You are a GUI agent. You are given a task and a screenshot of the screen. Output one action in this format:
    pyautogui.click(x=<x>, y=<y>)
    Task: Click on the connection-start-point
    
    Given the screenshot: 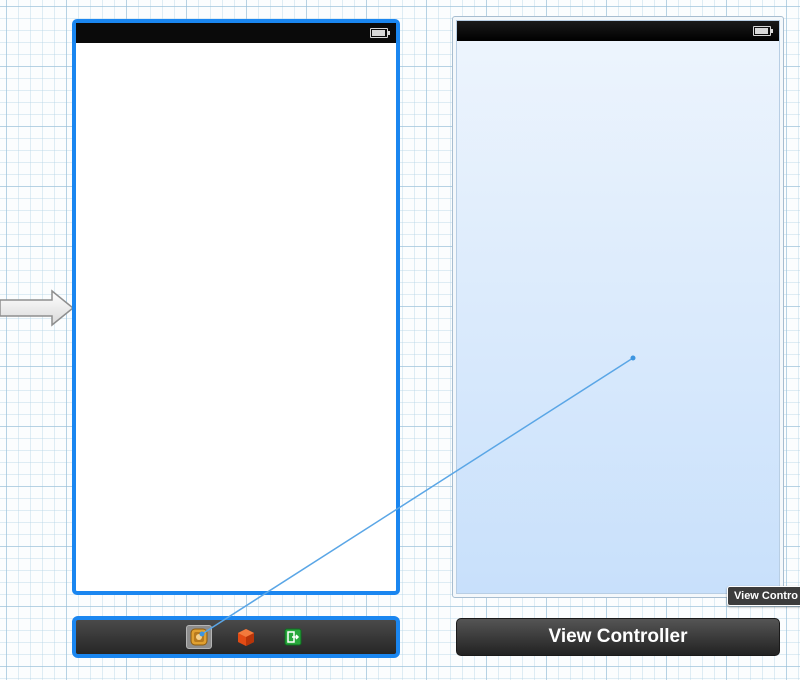 What is the action you would take?
    pyautogui.click(x=202, y=634)
    